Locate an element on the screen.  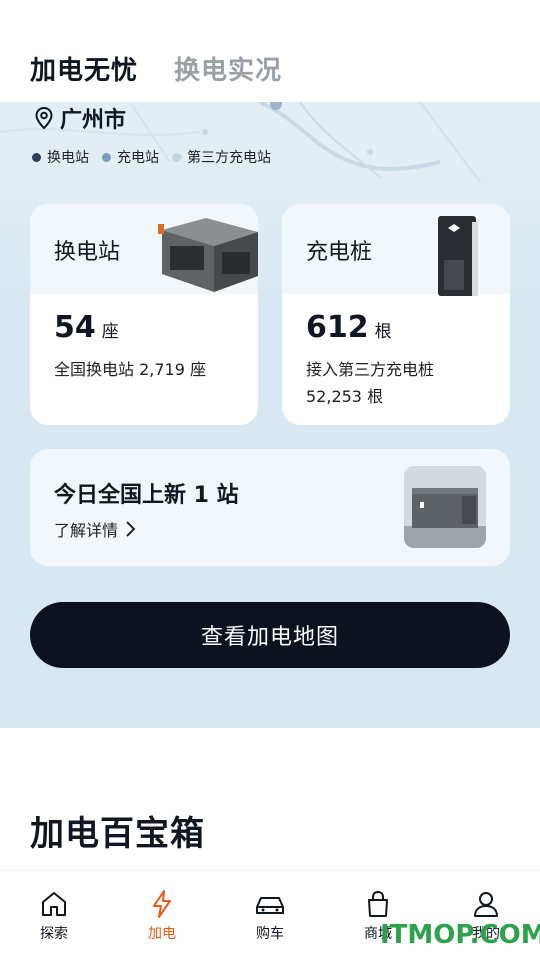
map-legend: 换电站 充电站 第三方充电站 is located at coordinates (158, 157).